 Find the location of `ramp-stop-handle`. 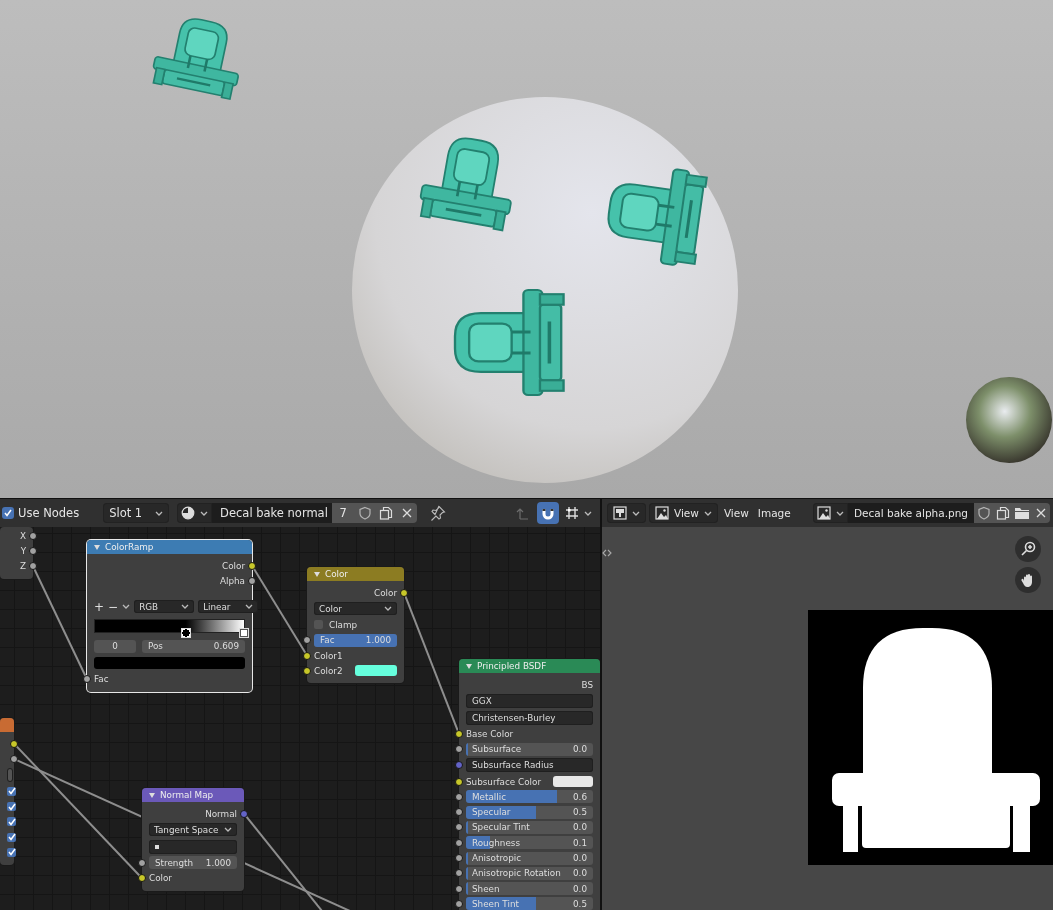

ramp-stop-handle is located at coordinates (244, 632).